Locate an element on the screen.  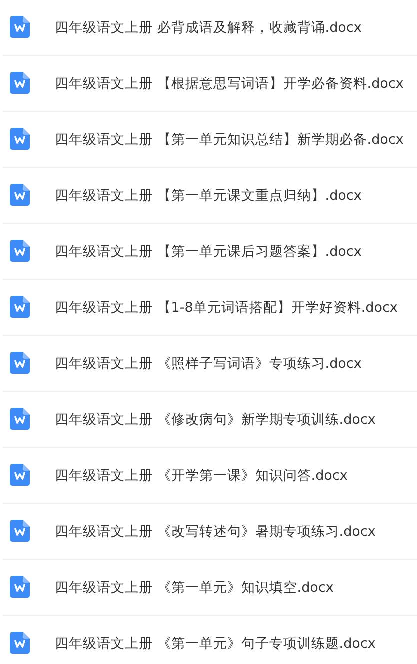
file-name: 四年级语文上册 【第一单元课文重点归纳】.docx is located at coordinates (208, 195).